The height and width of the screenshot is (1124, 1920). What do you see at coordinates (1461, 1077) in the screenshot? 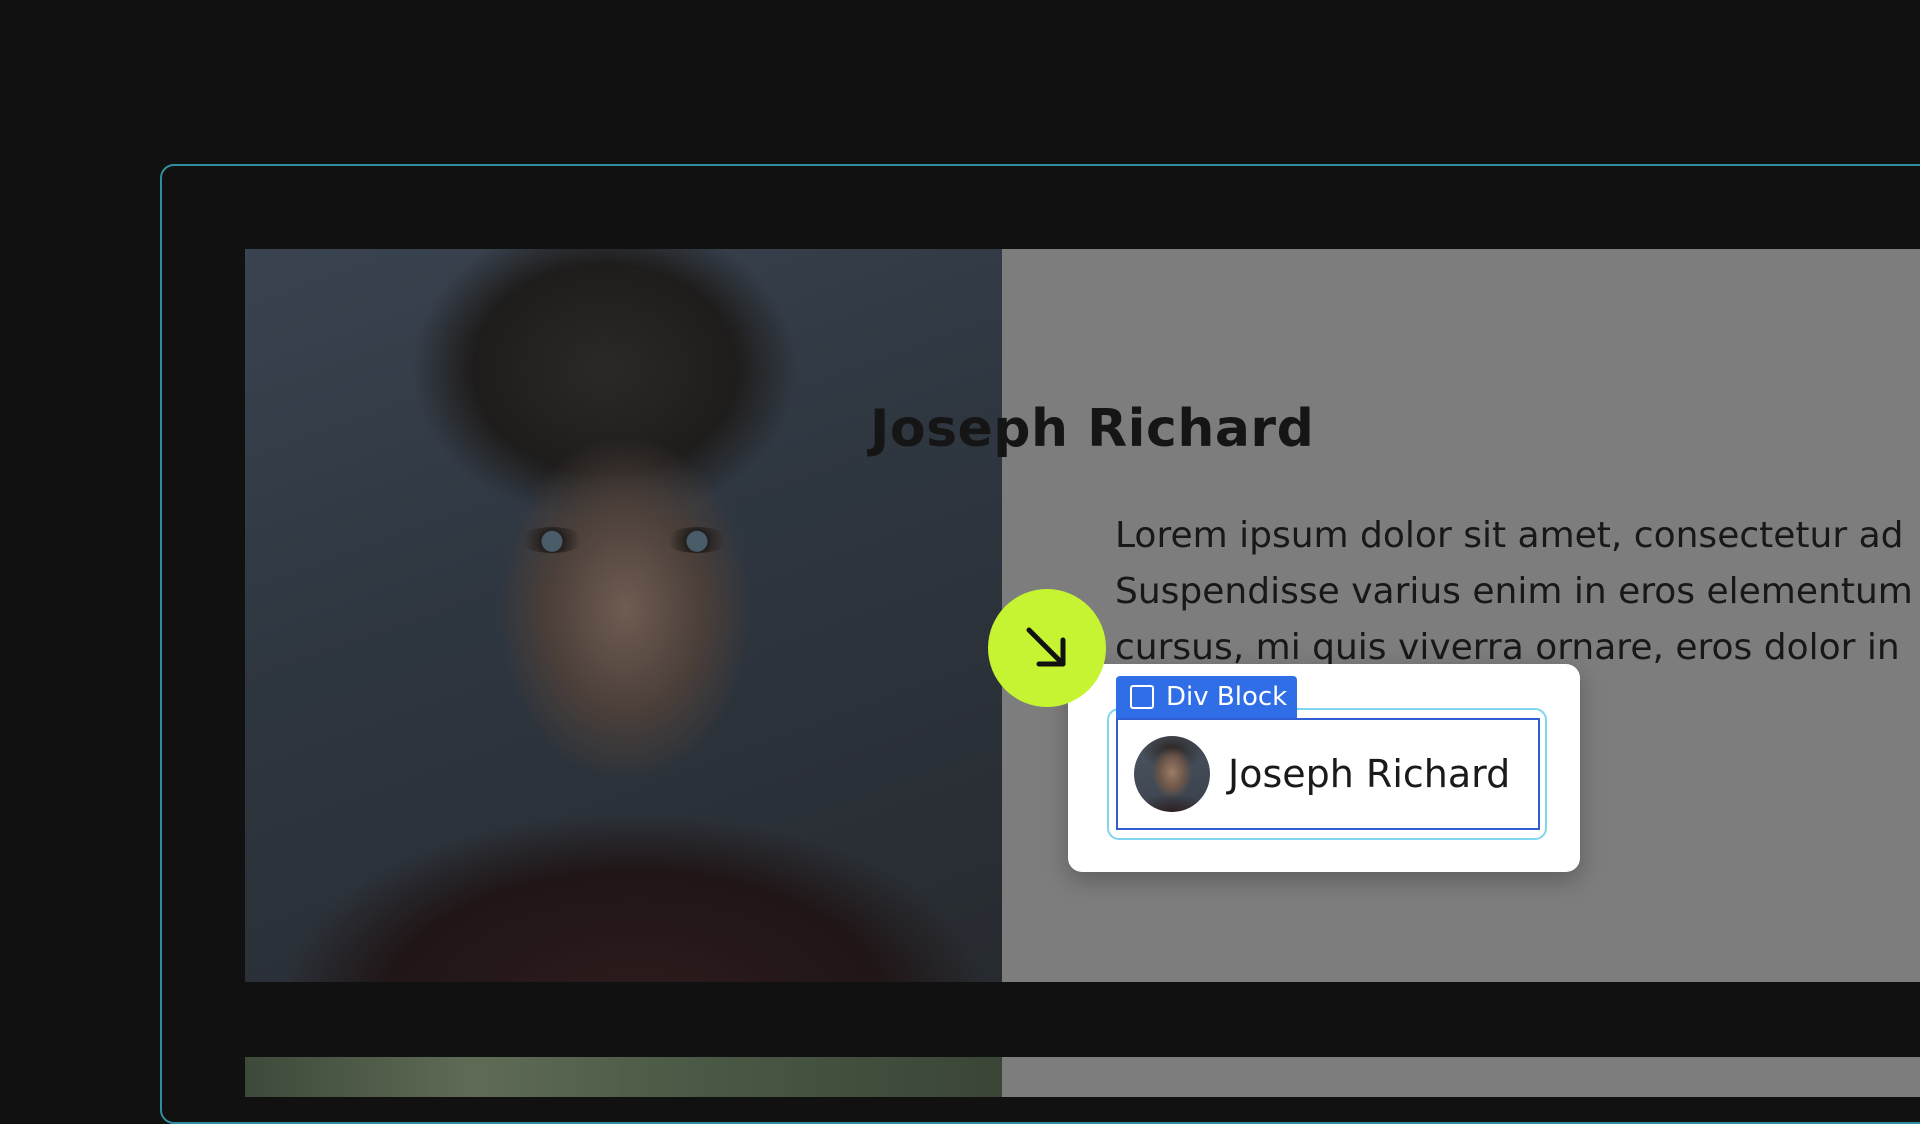
I see `next-profile-text-panel` at bounding box center [1461, 1077].